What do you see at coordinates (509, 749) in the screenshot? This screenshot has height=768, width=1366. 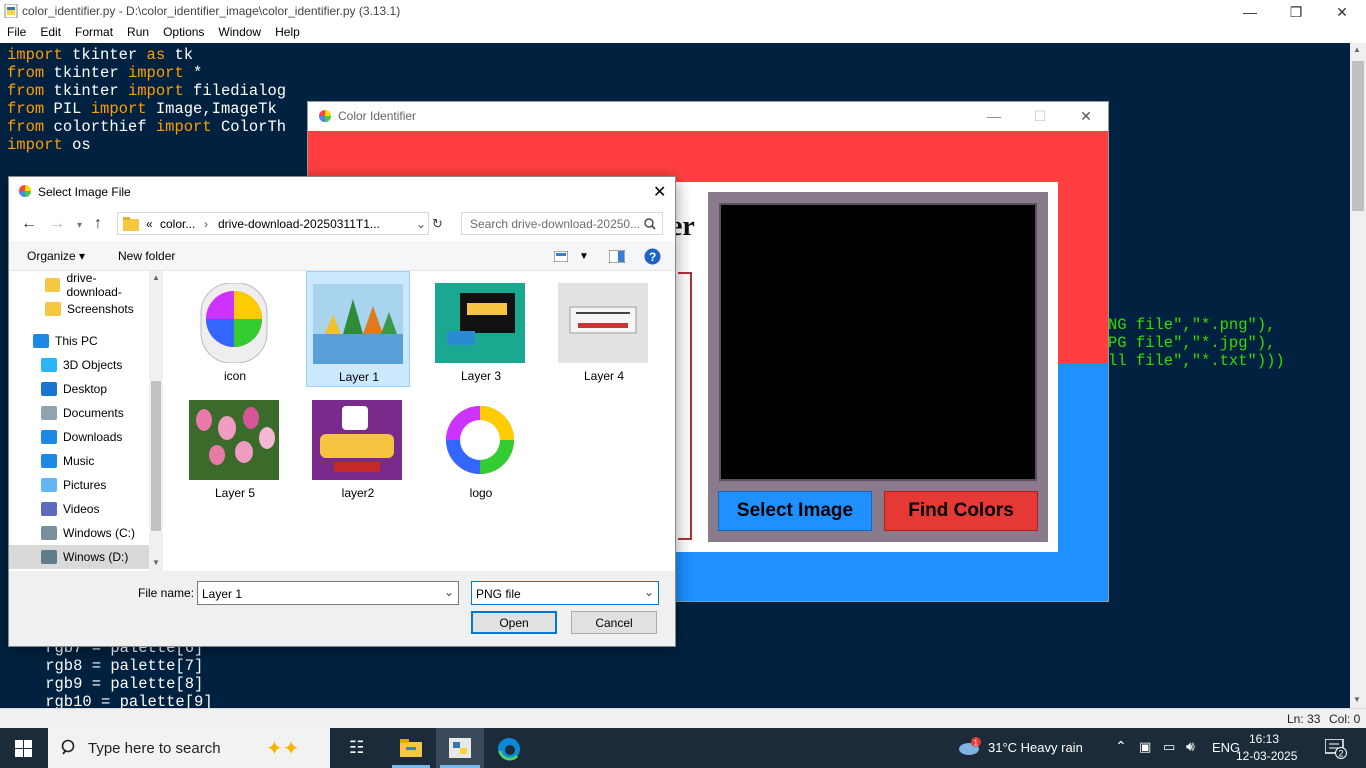 I see `edge-browser-icon` at bounding box center [509, 749].